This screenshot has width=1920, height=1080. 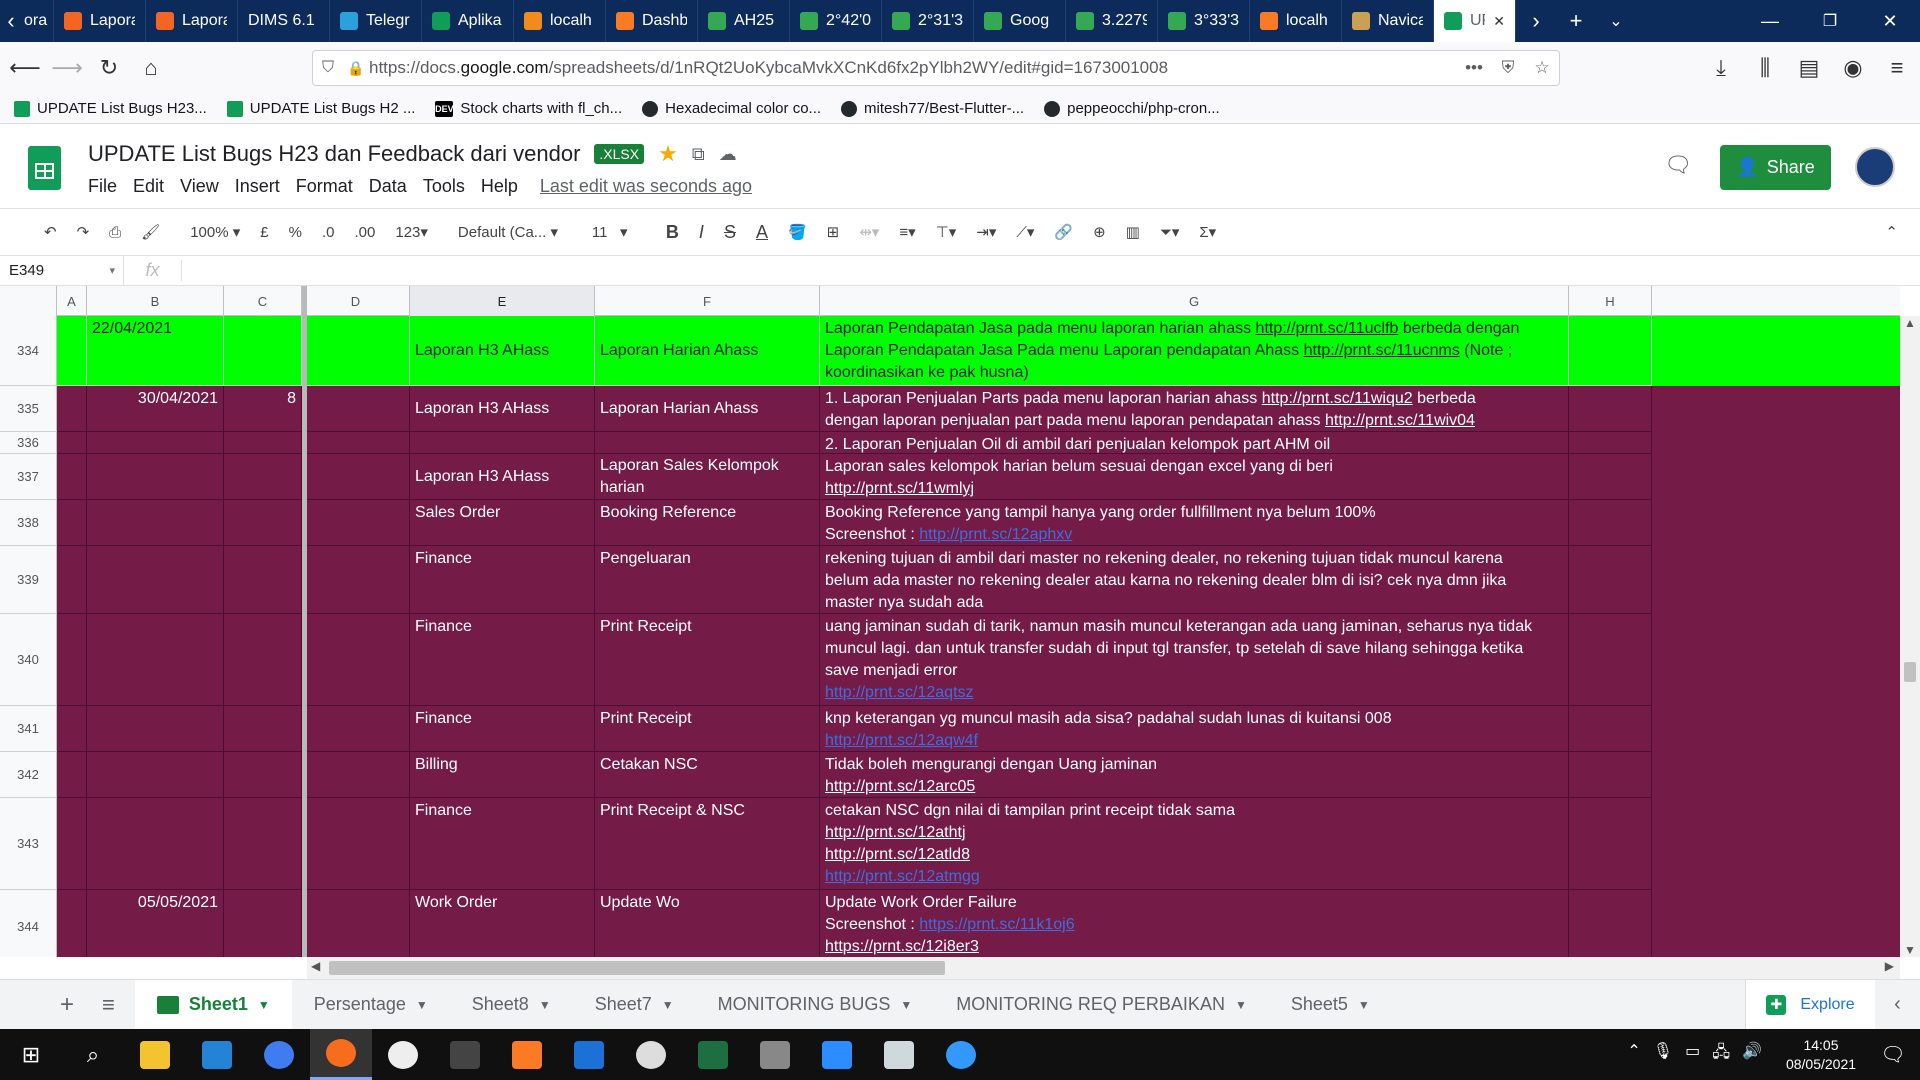 What do you see at coordinates (148, 186) in the screenshot?
I see `menu-edit: Edit` at bounding box center [148, 186].